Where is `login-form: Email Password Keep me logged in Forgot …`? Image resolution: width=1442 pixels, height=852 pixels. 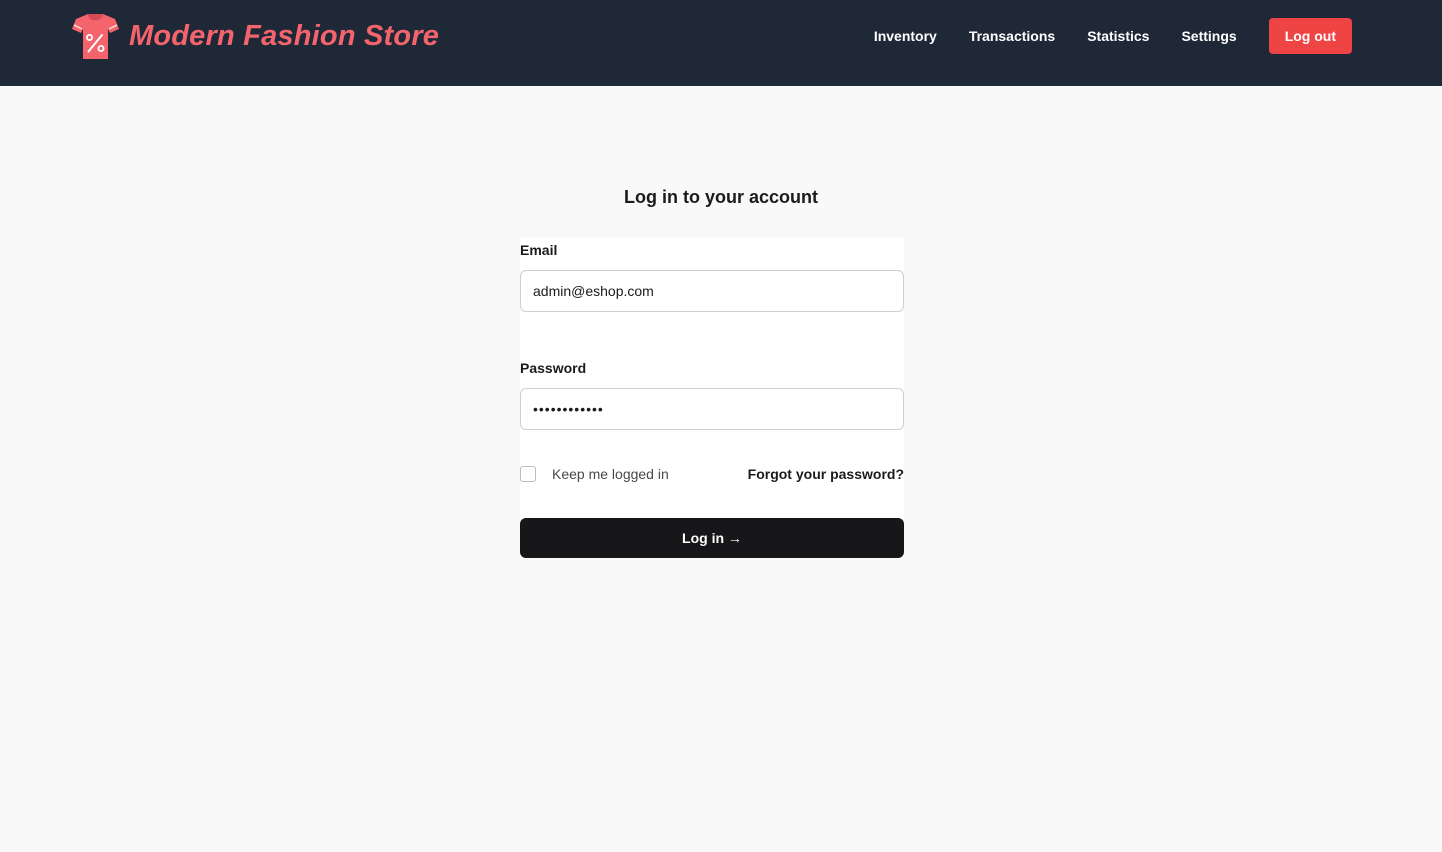 login-form: Email Password Keep me logged in Forgot … is located at coordinates (712, 398).